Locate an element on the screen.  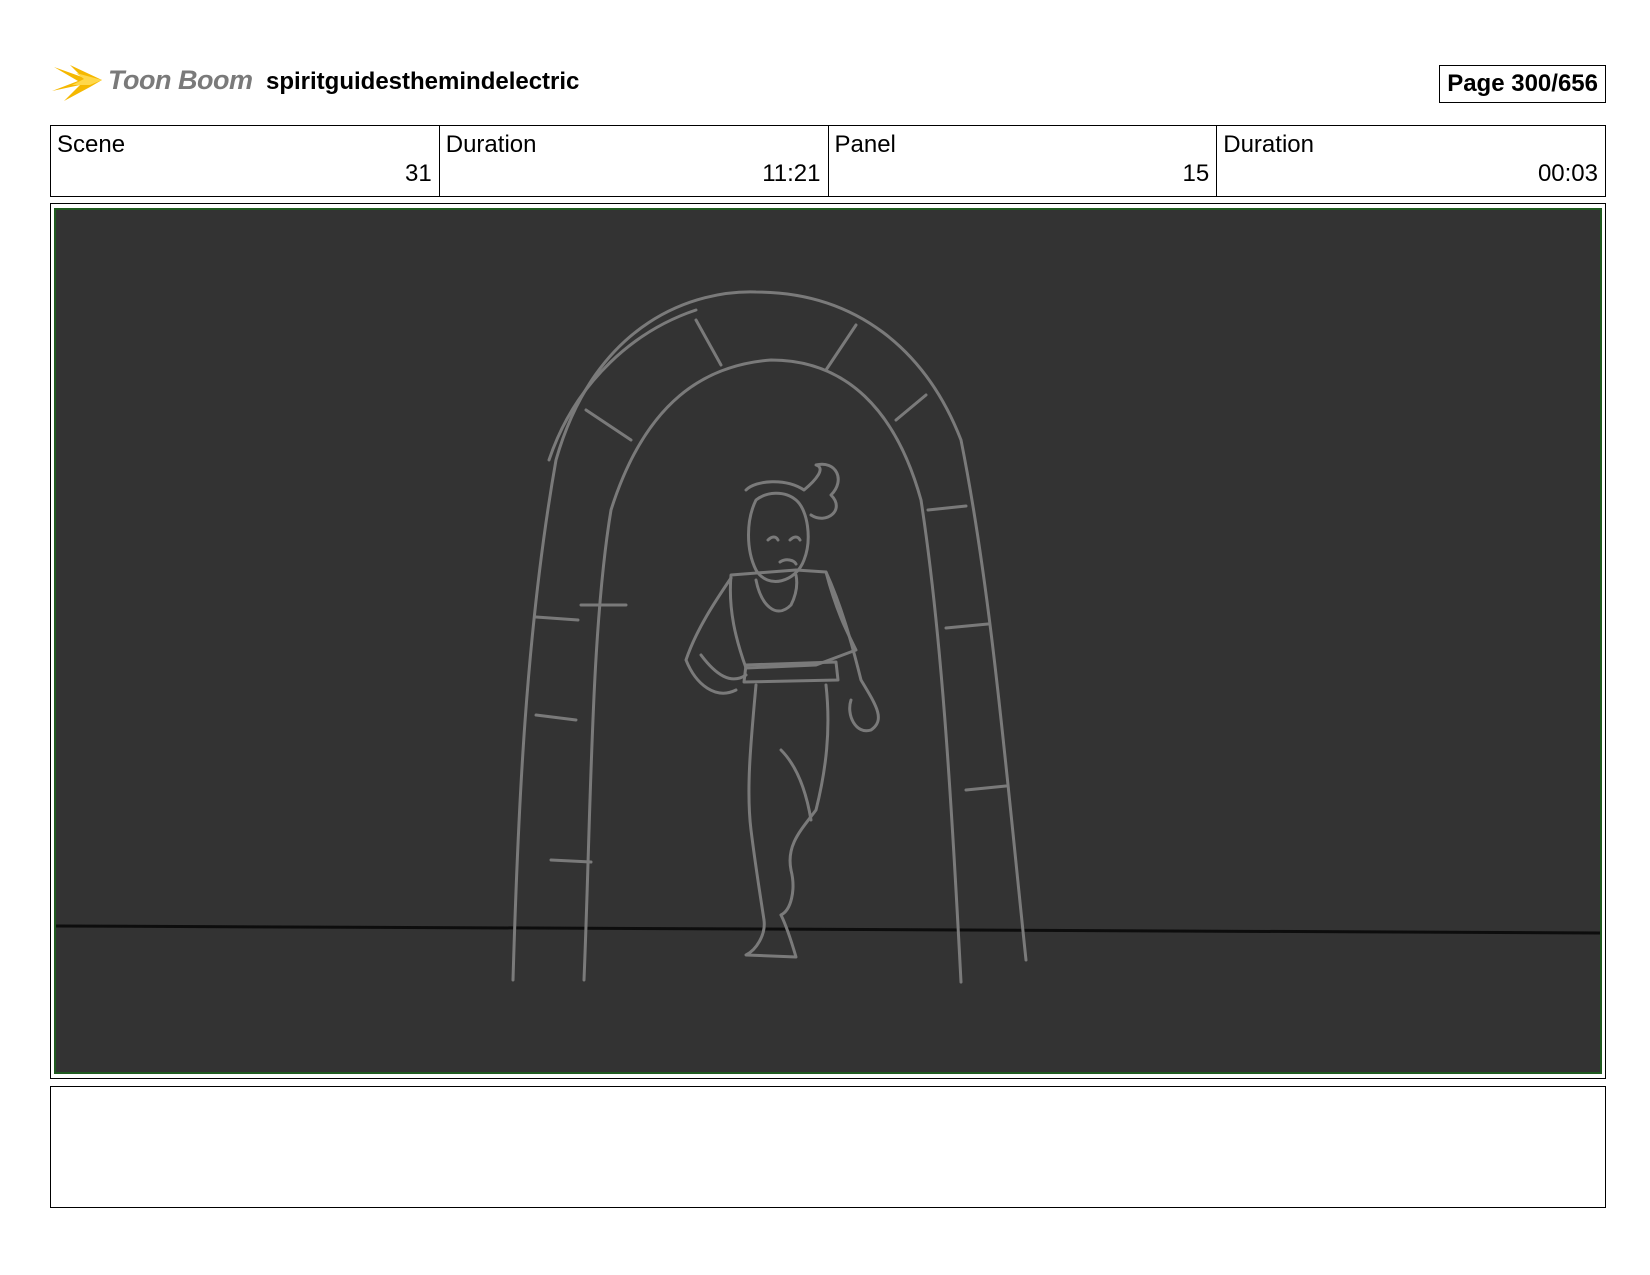
toon-boom-logo: Toon Boom is located at coordinates (151, 80).